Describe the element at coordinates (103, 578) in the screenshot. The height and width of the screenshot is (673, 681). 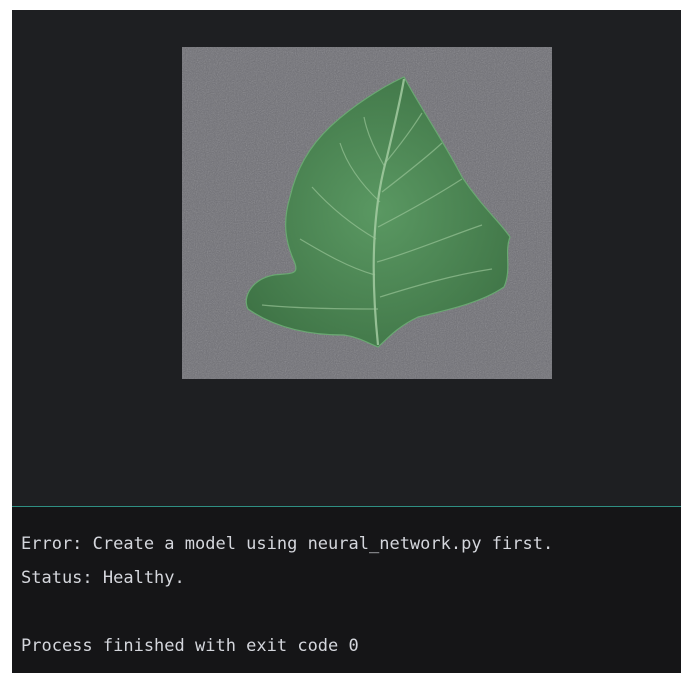
I see `console-line-status: Status: Healthy.` at that location.